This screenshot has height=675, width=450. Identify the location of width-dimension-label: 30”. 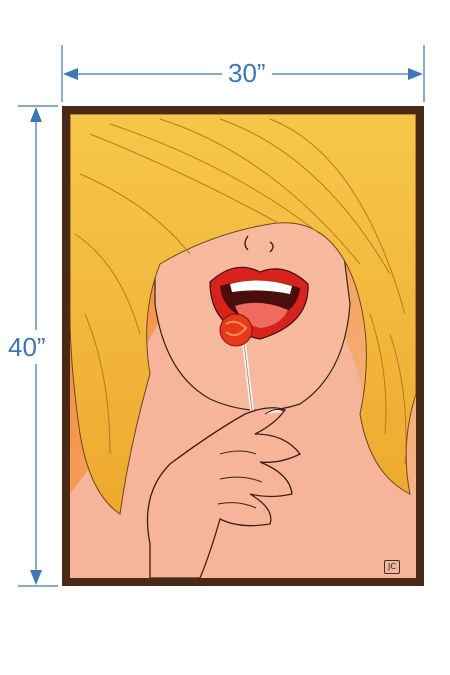
(247, 73).